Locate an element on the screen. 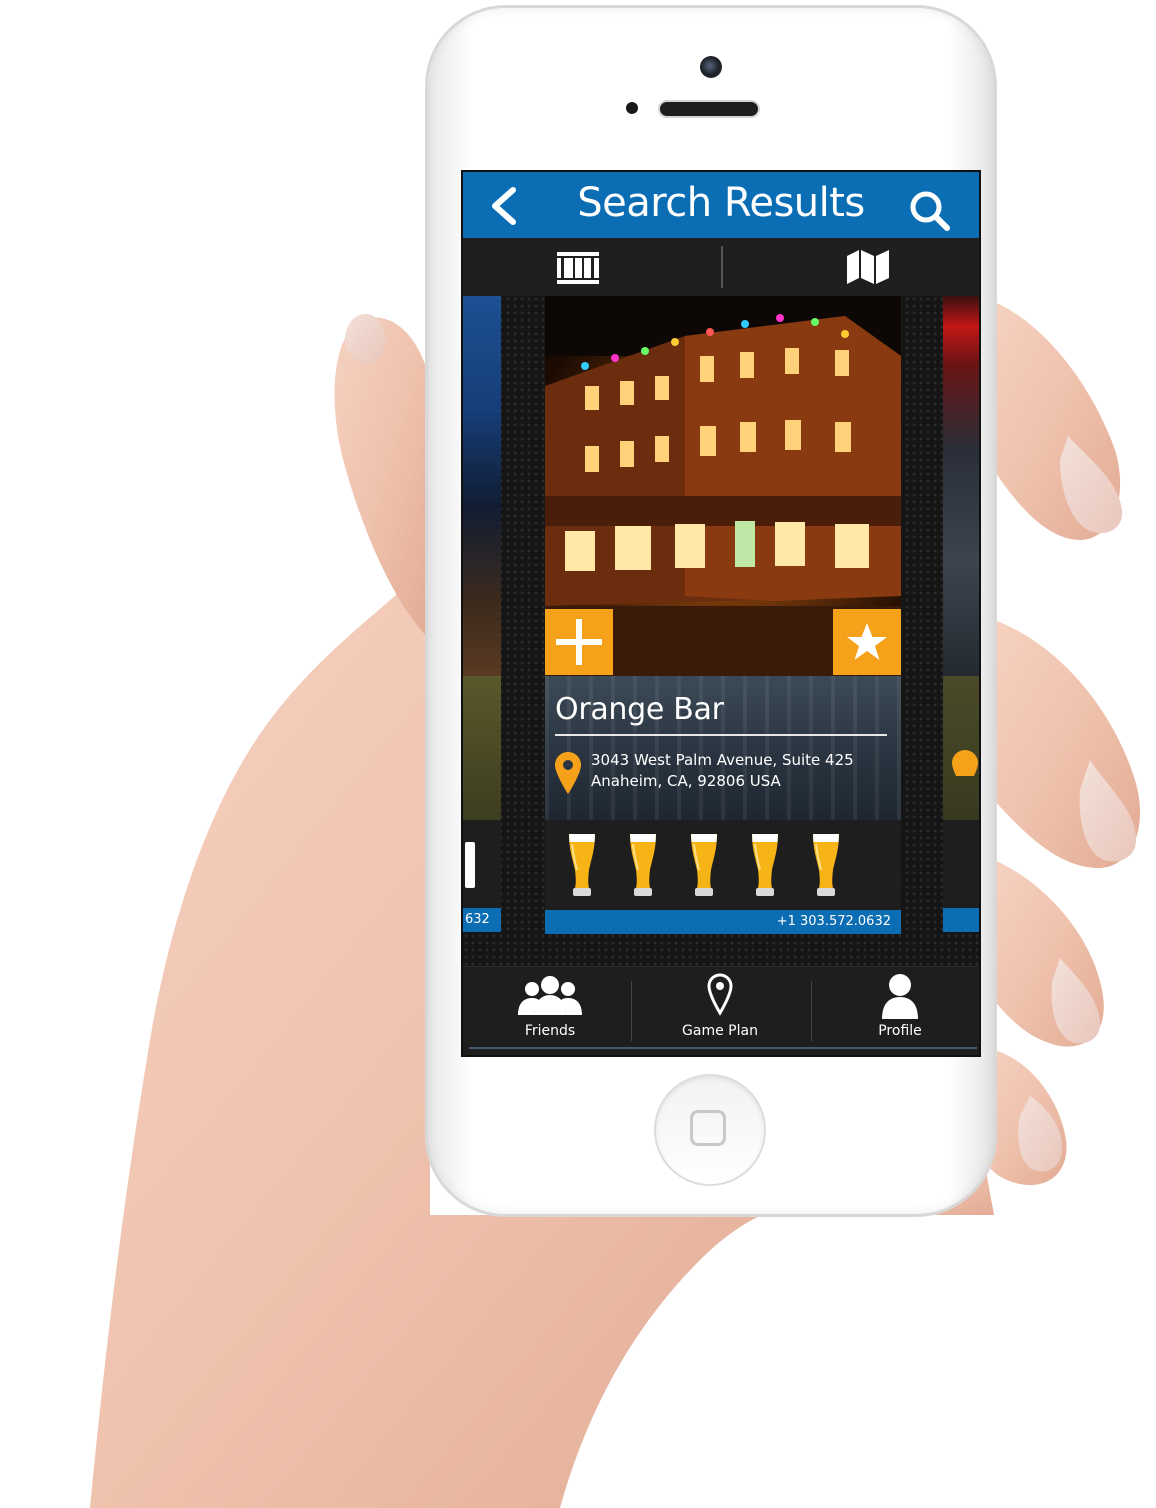 Image resolution: width=1156 pixels, height=1508 pixels. plus-icon is located at coordinates (579, 642).